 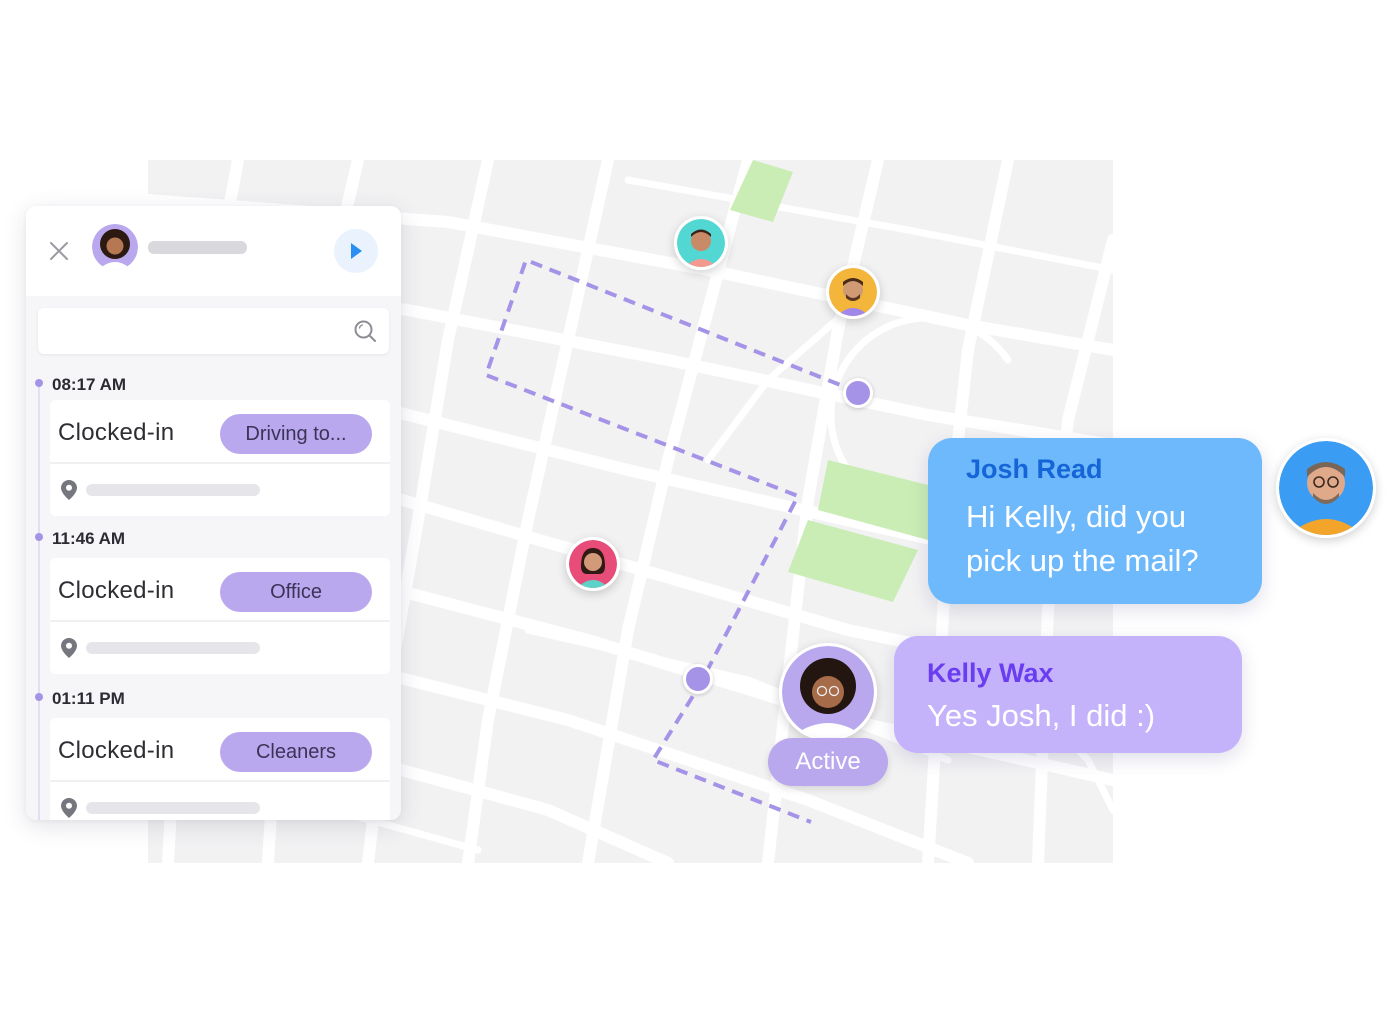 I want to click on entry-tag: Cleaners, so click(x=296, y=752).